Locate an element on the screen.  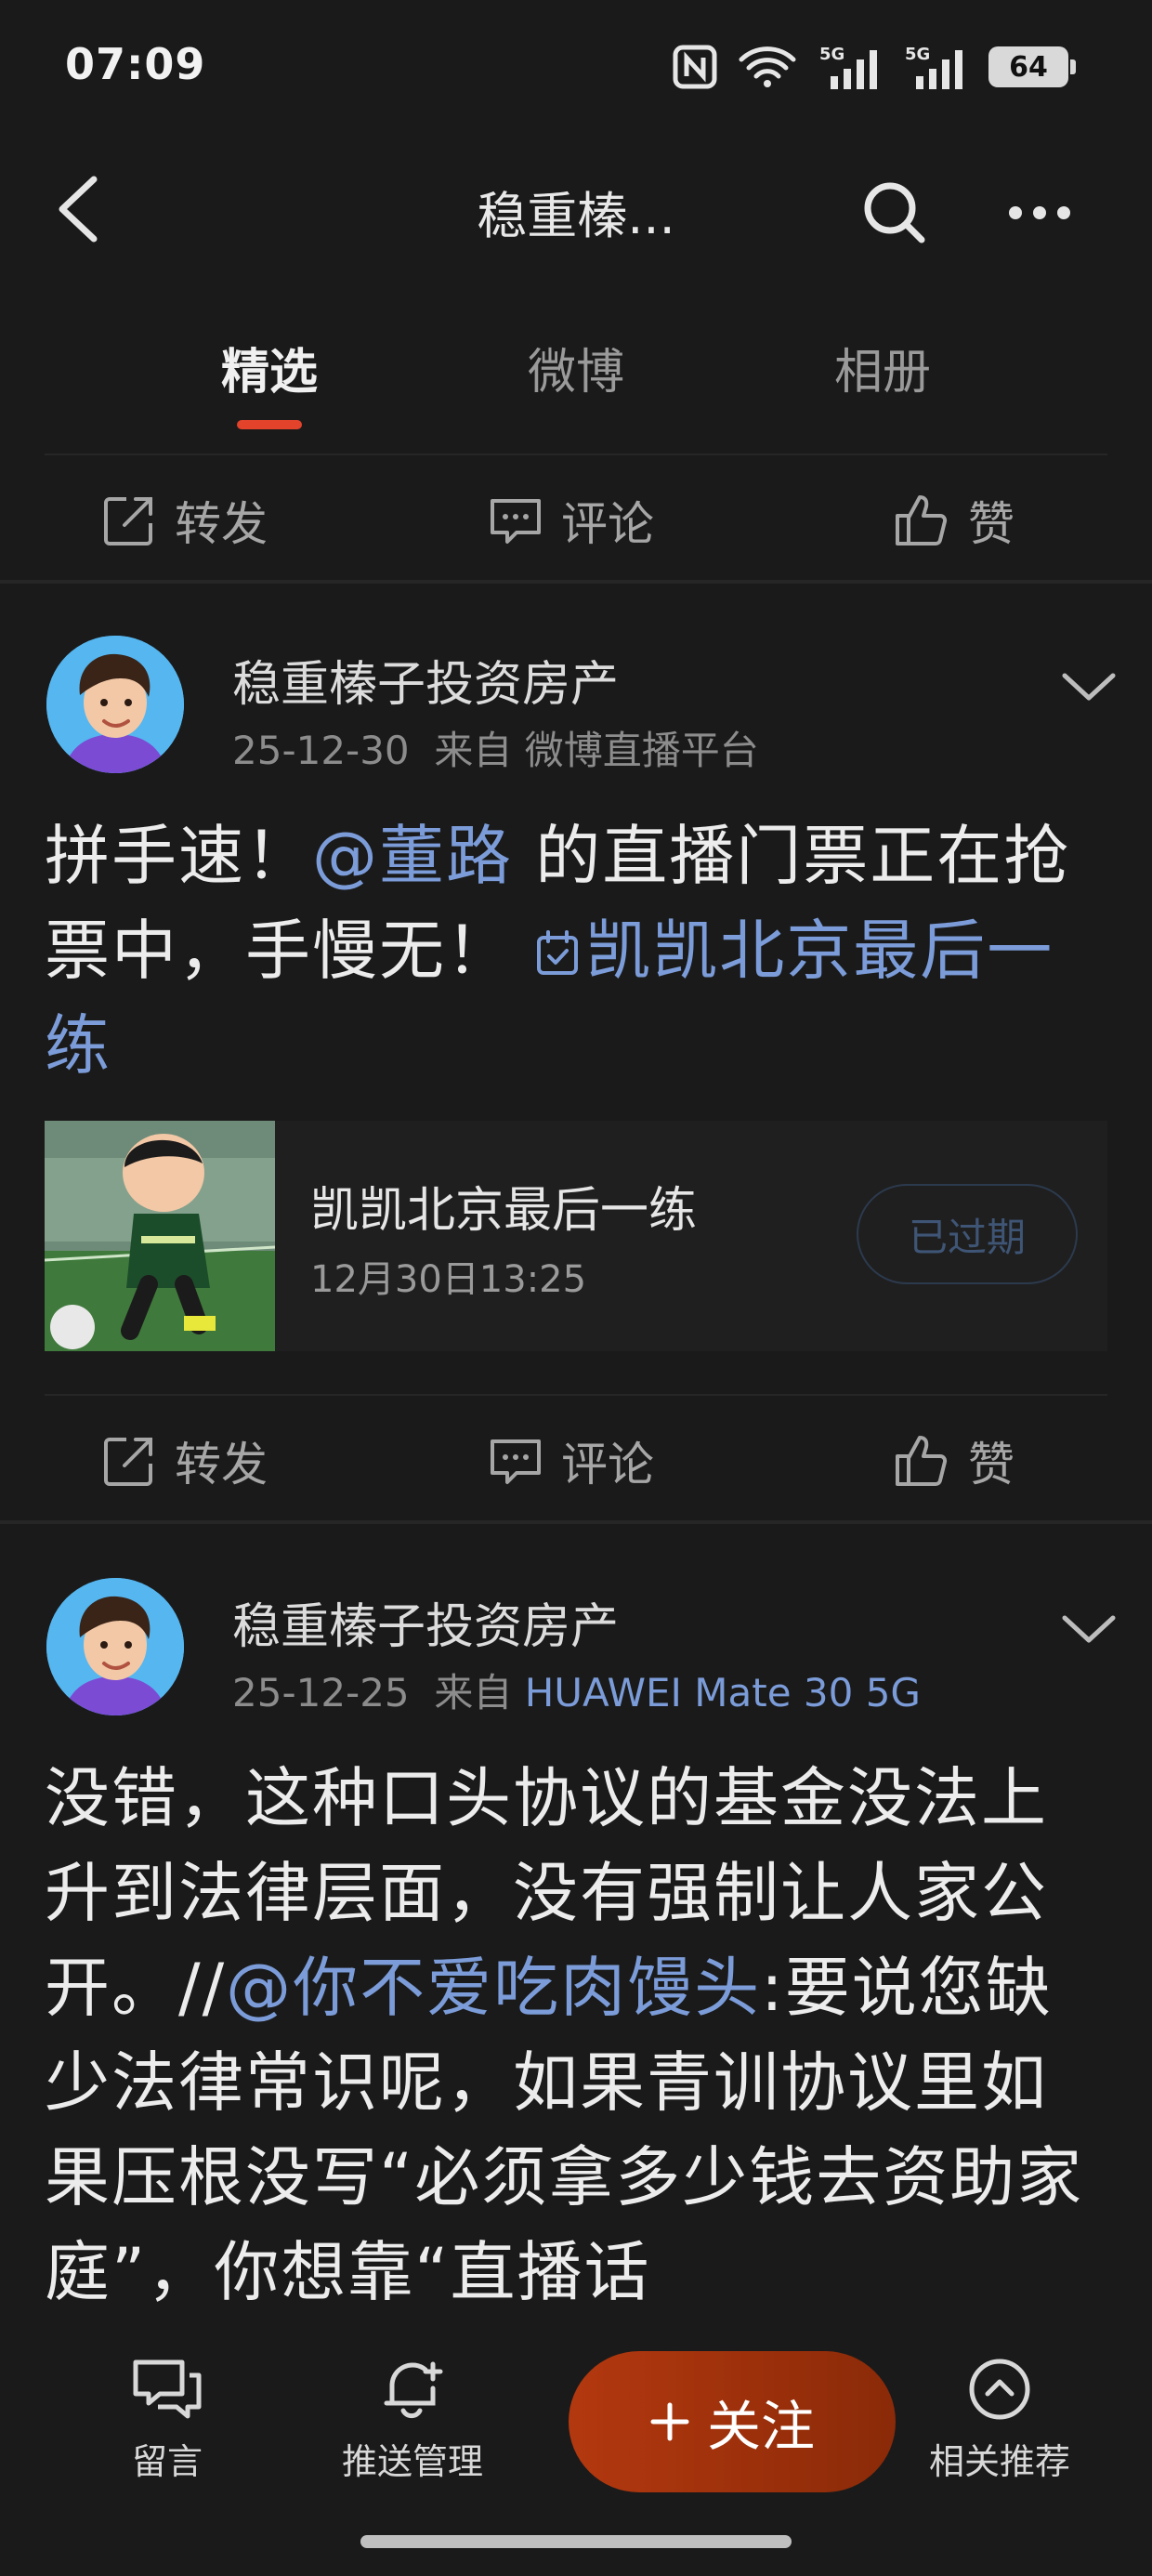
soccer-kid-image is located at coordinates (160, 1236).